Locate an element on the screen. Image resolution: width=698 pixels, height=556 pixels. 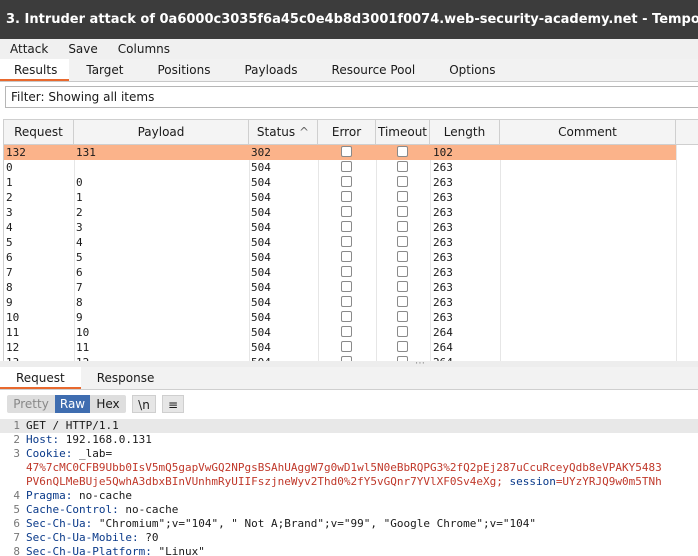
cell-payload: 8 is located at coordinates (79, 302).